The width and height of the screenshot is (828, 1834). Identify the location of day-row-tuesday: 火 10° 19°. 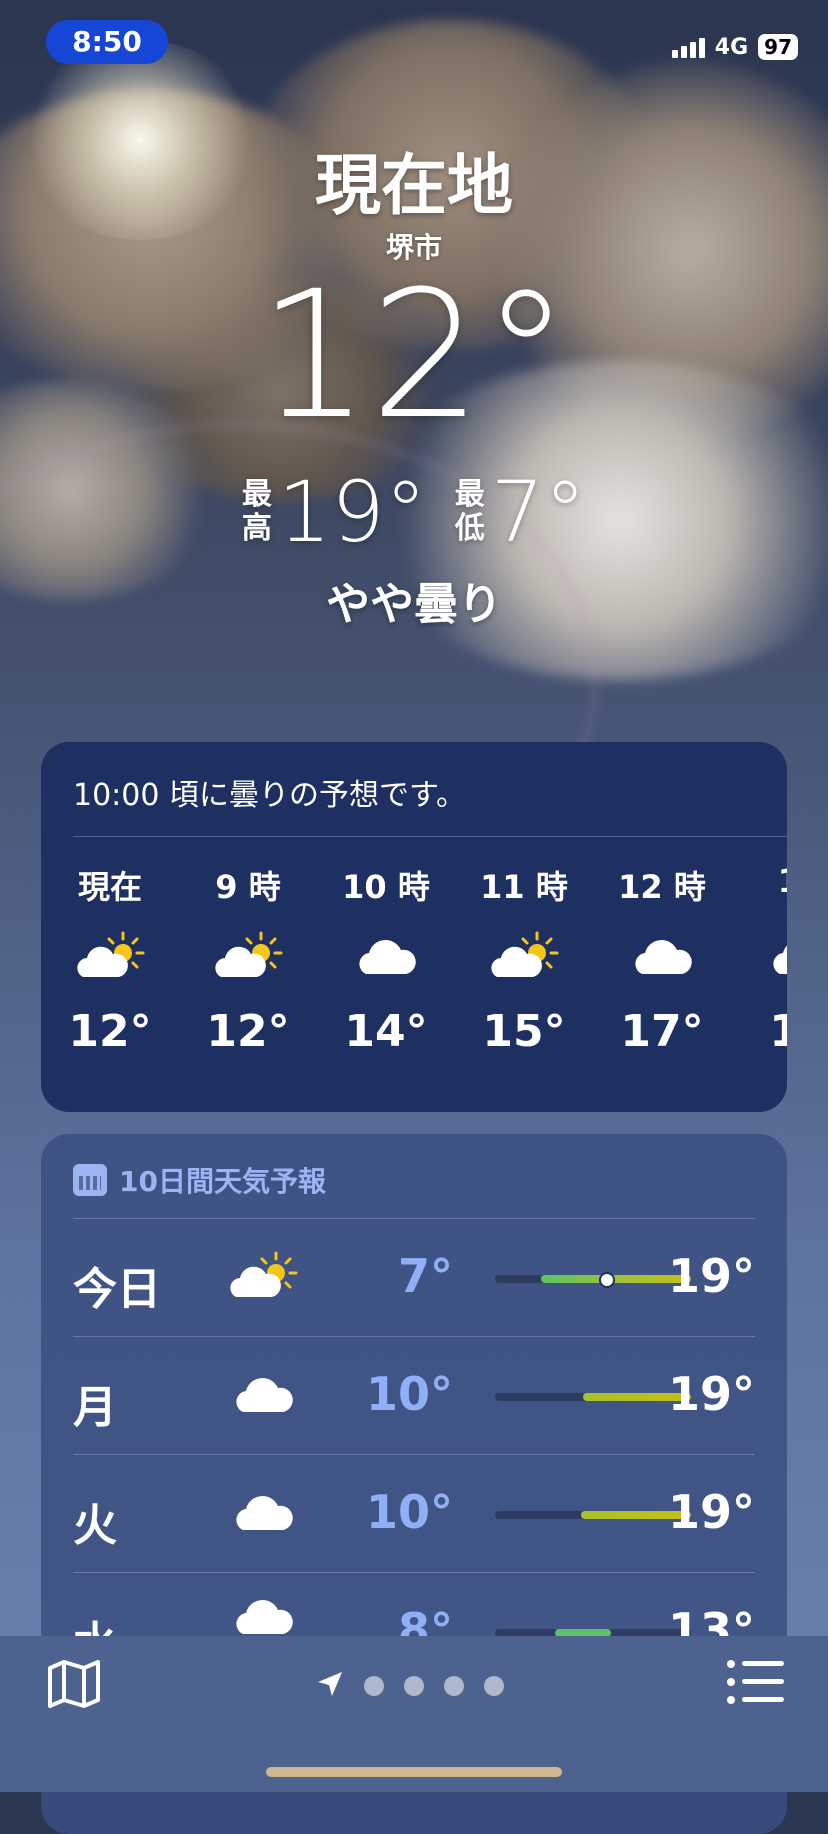
(414, 1513).